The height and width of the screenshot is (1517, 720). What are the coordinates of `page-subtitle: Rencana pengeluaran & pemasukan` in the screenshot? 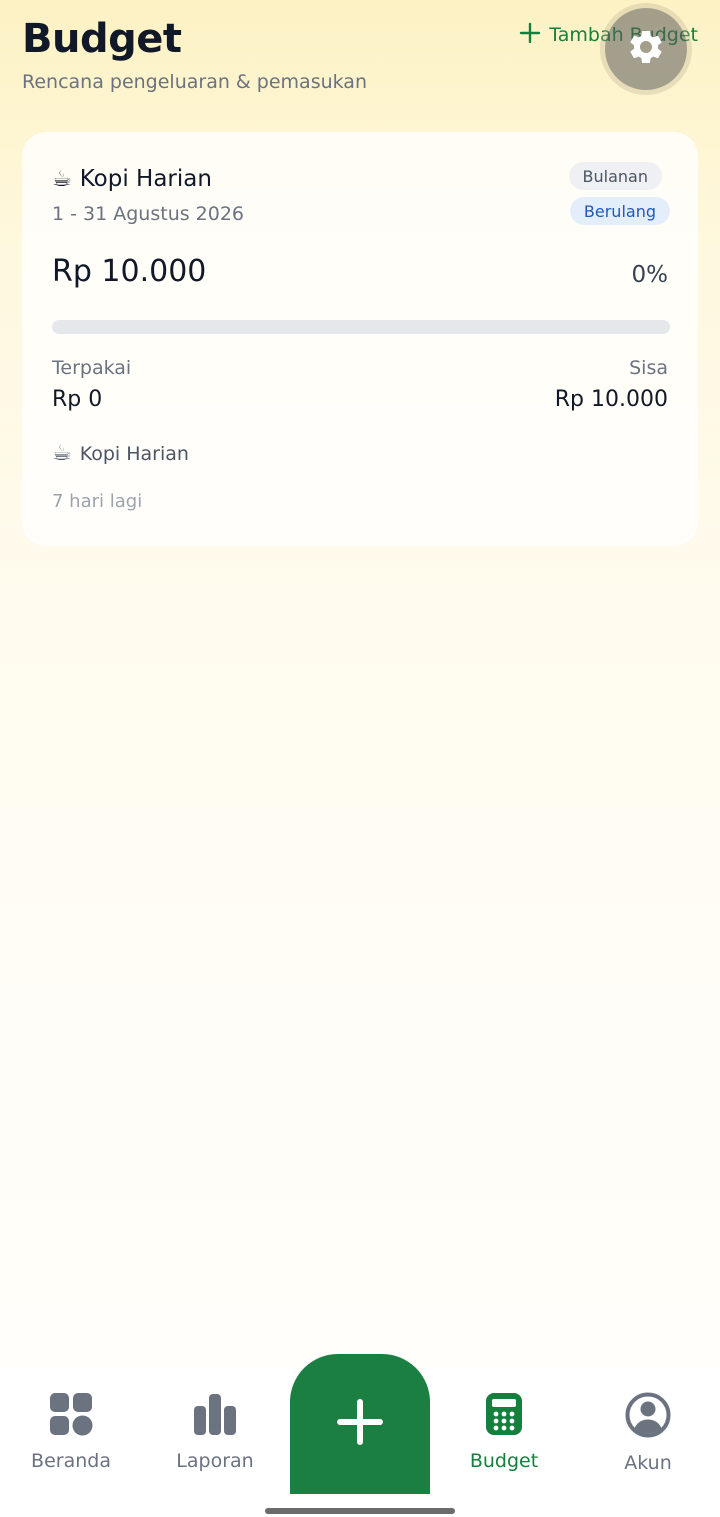 It's located at (194, 82).